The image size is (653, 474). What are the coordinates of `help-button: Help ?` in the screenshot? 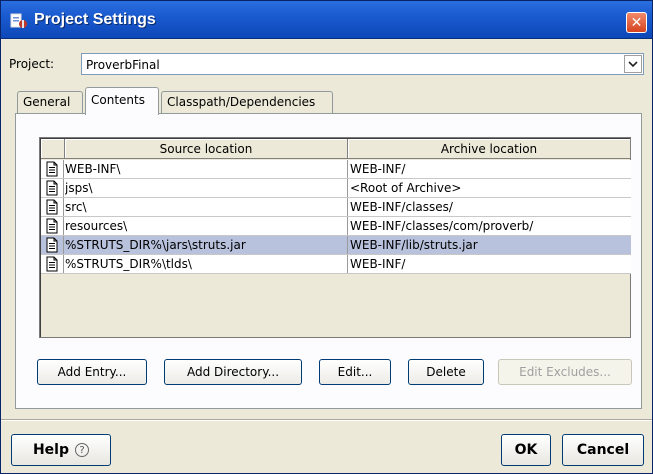 It's located at (61, 450).